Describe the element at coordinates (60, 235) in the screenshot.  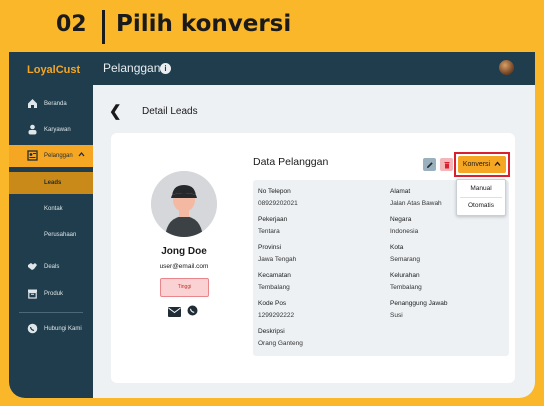
I see `sidebar-item-label: Perusahaan` at that location.